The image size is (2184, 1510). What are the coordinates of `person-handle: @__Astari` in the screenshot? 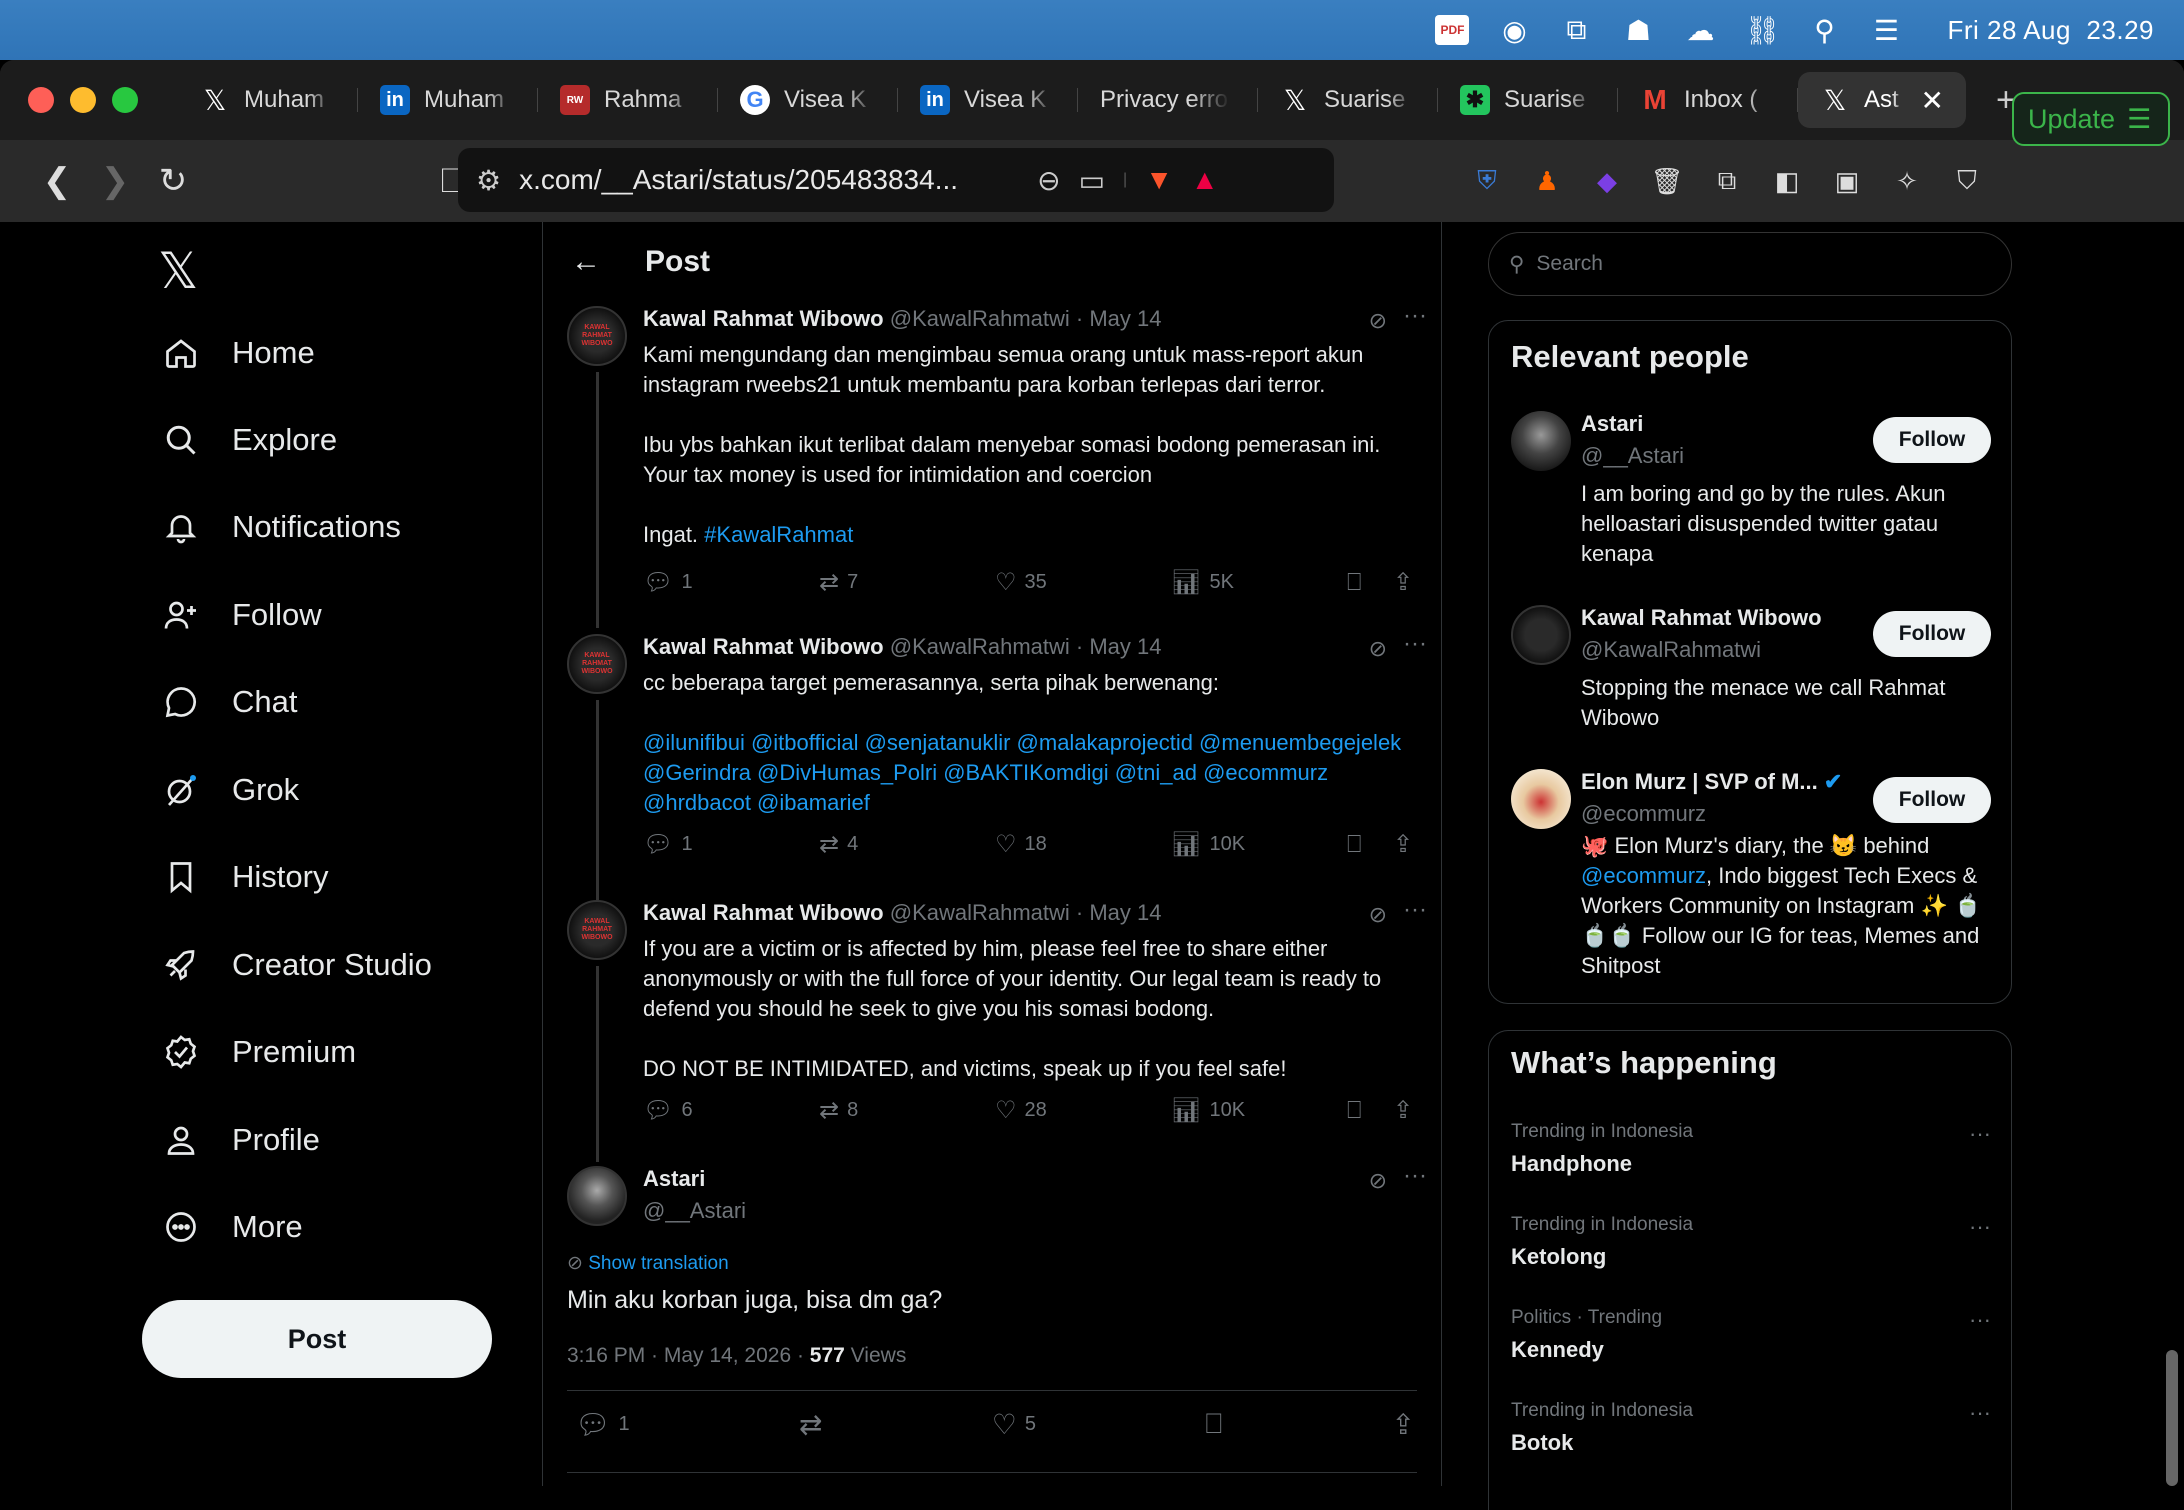 It's located at (1632, 456).